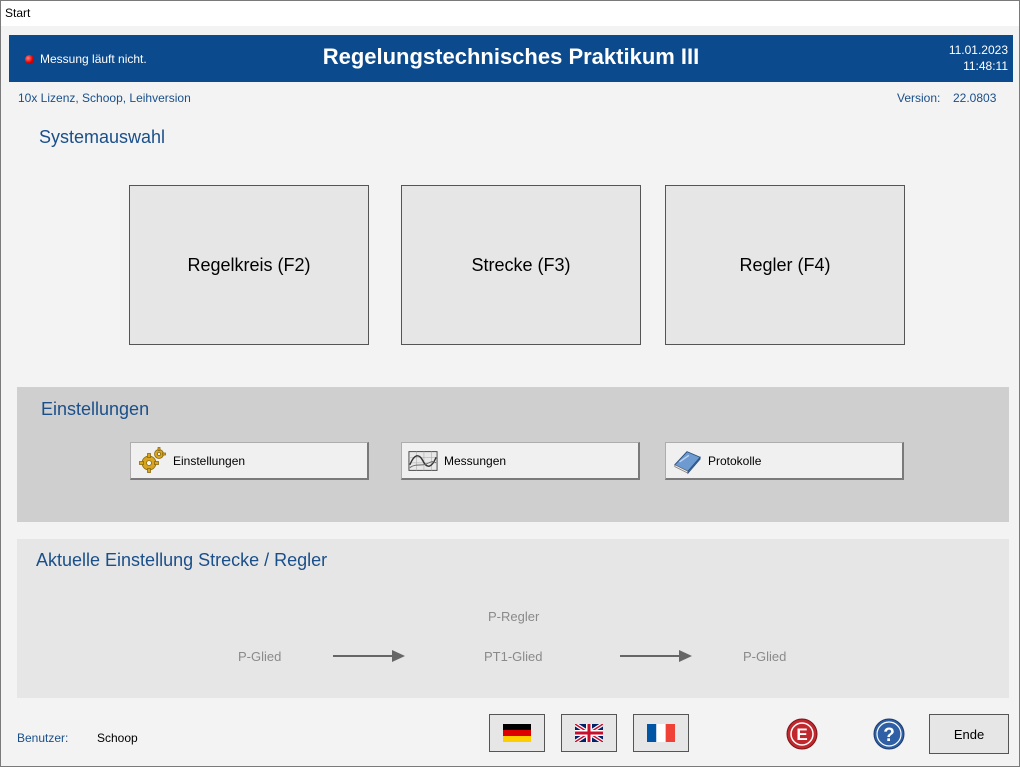  What do you see at coordinates (978, 50) in the screenshot?
I see `date-text: 11.01.2023` at bounding box center [978, 50].